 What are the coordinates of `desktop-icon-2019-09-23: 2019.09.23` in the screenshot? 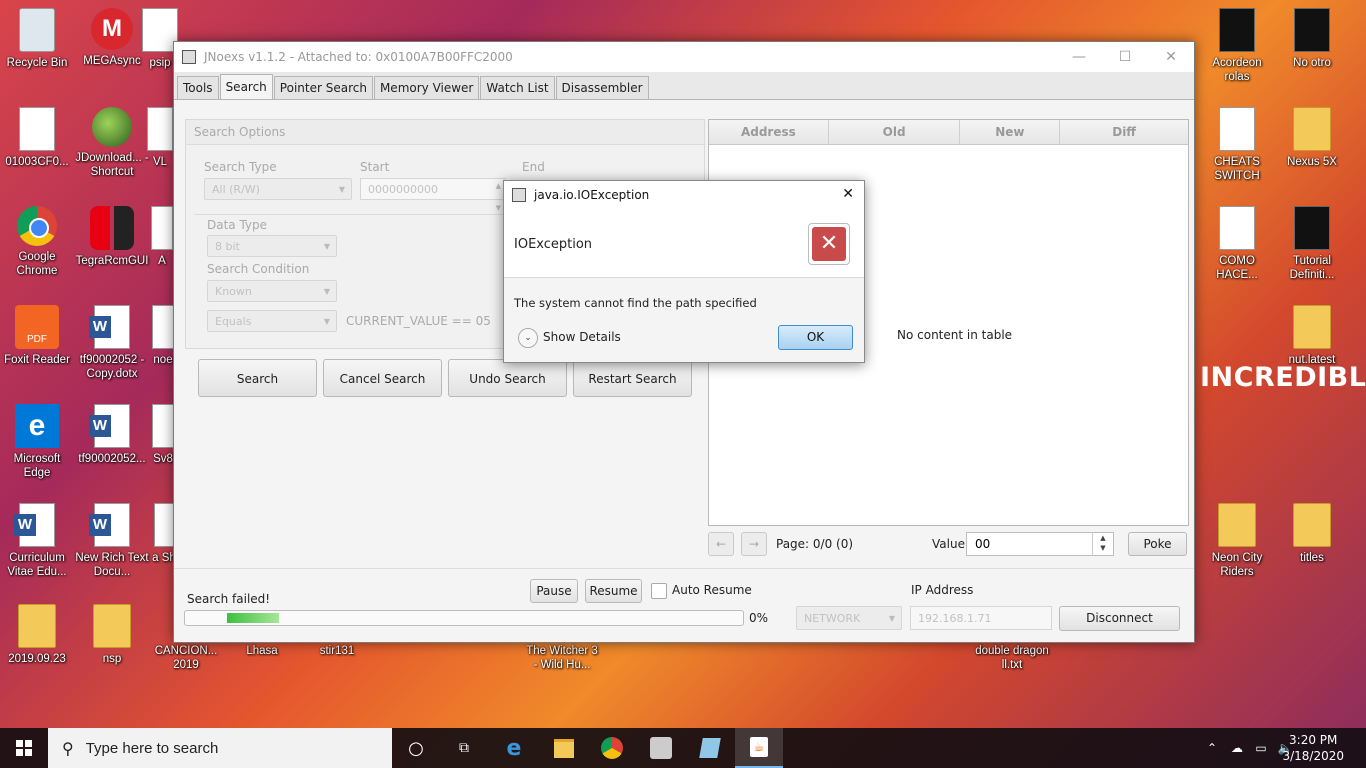 It's located at (37, 635).